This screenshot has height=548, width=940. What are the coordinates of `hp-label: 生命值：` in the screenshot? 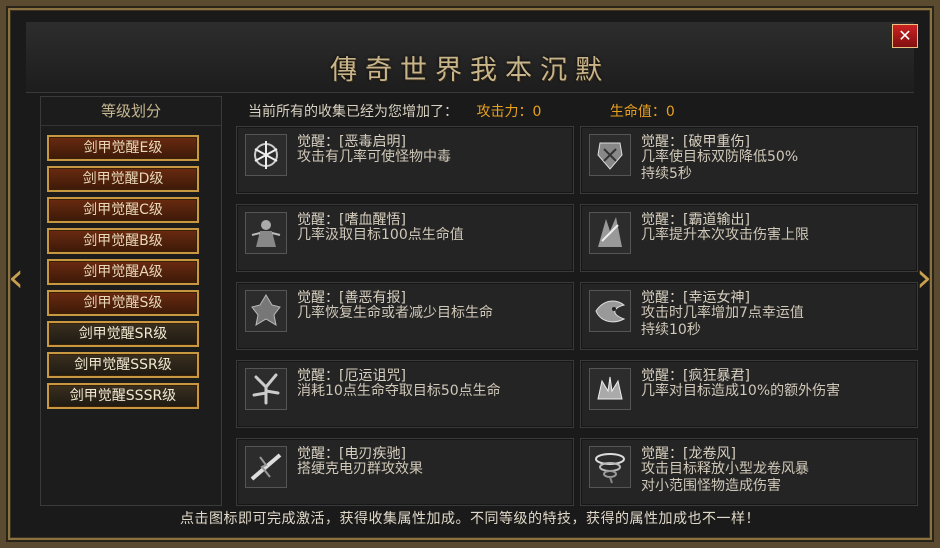 It's located at (637, 112).